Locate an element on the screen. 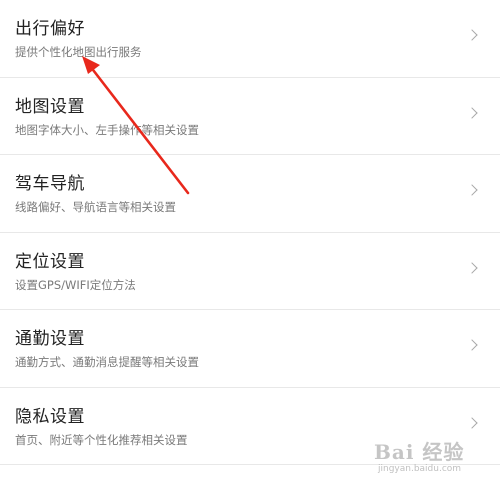  item-title: 定位设置 is located at coordinates (50, 261).